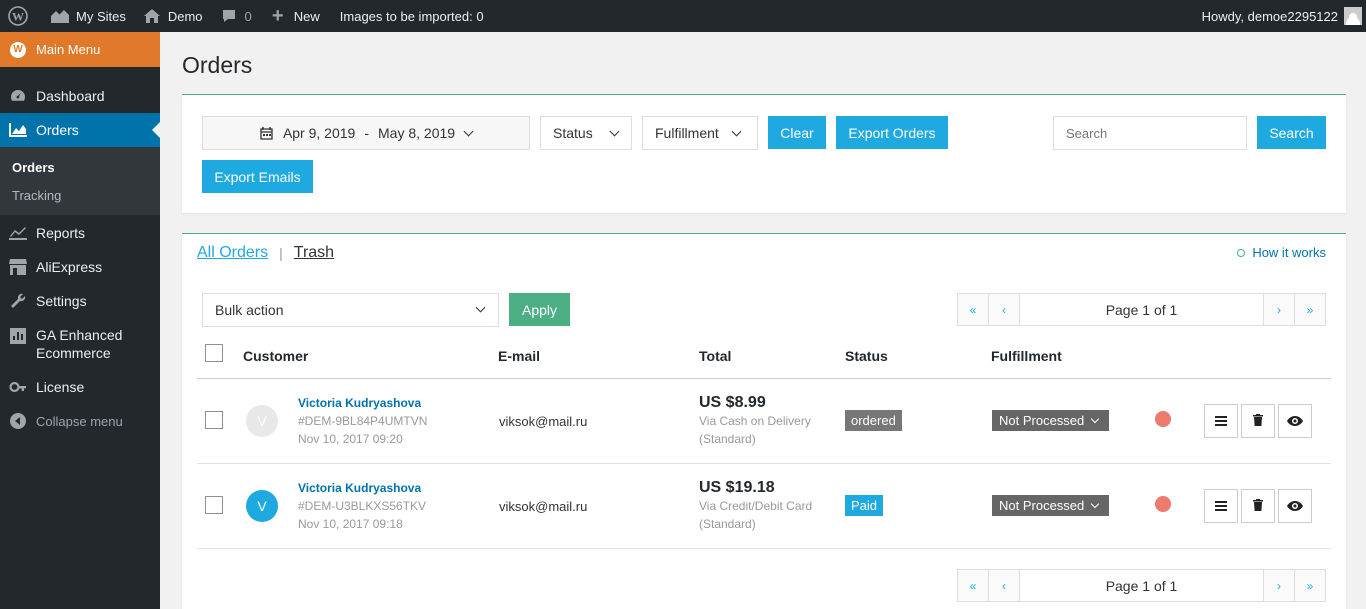 The height and width of the screenshot is (609, 1366). What do you see at coordinates (262, 421) in the screenshot?
I see `avatar: V` at bounding box center [262, 421].